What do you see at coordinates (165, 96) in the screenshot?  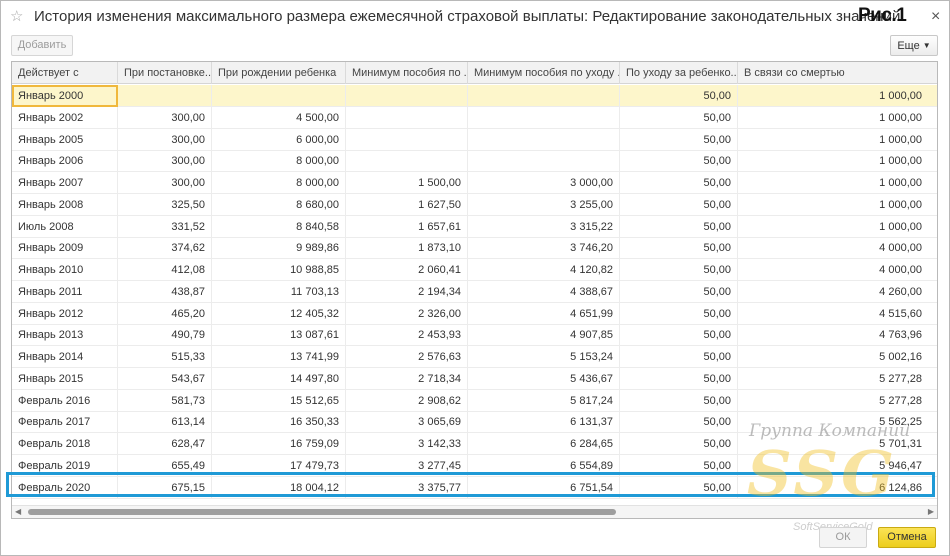 I see `cell-registration` at bounding box center [165, 96].